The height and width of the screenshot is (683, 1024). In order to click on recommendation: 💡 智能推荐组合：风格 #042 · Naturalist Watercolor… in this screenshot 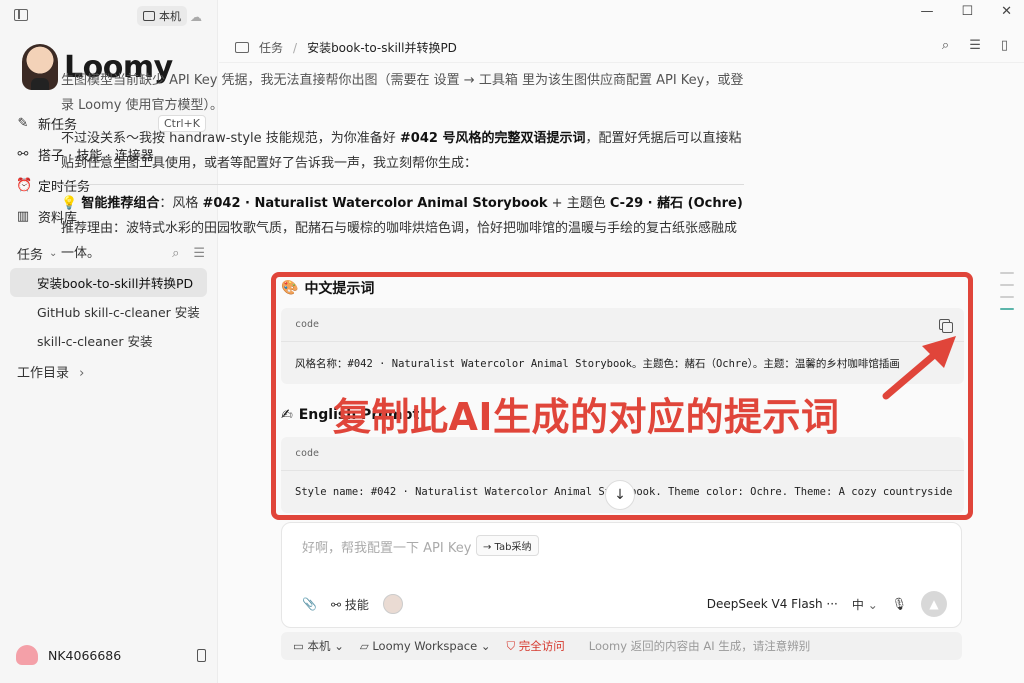, I will do `click(402, 203)`.